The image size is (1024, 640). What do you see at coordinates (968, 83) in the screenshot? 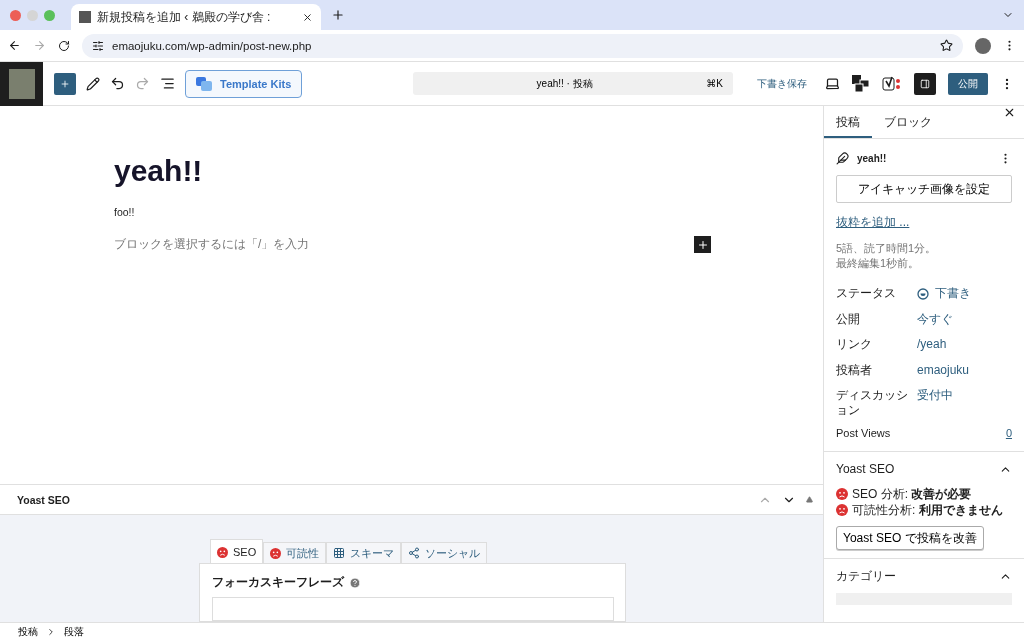
I see `publish-button: 公開` at bounding box center [968, 83].